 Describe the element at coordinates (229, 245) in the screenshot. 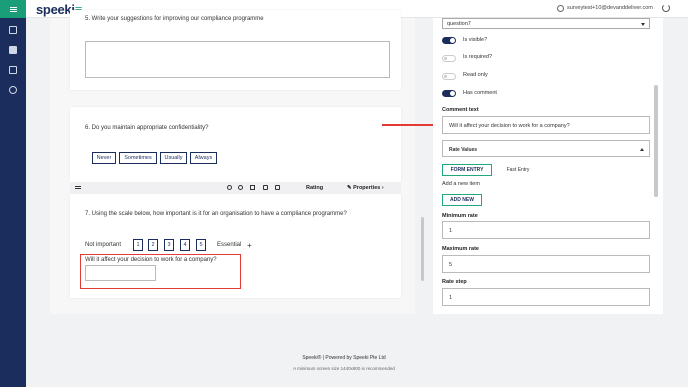

I see `rating-max-label: Essential` at that location.